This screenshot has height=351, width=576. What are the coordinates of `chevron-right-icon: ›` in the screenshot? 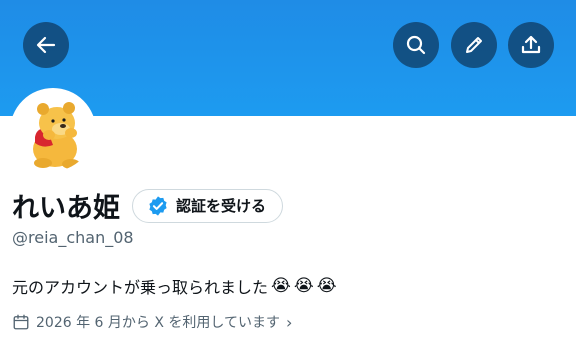 It's located at (289, 322).